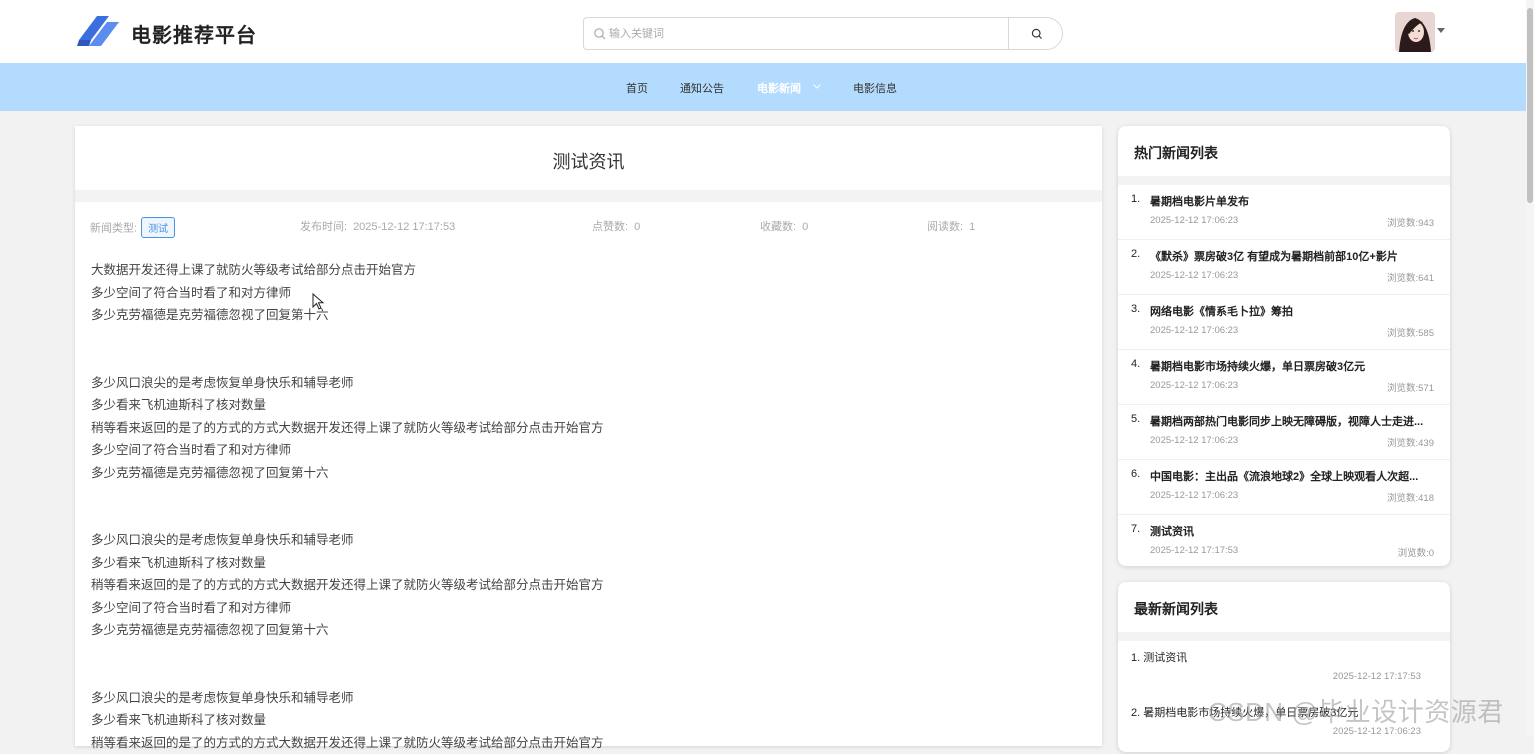 This screenshot has height=754, width=1534. What do you see at coordinates (1410, 277) in the screenshot?
I see `news-views: 浏览数:641` at bounding box center [1410, 277].